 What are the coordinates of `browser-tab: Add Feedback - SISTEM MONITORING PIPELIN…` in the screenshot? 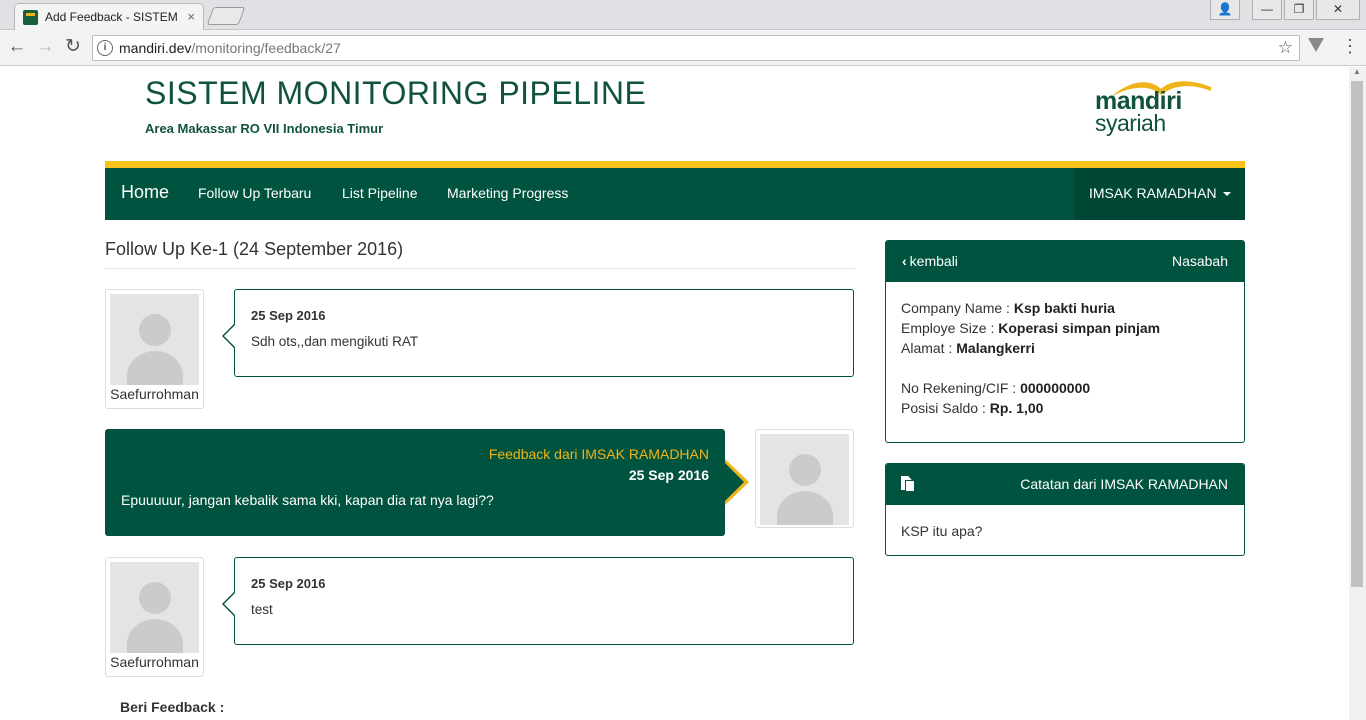 It's located at (109, 16).